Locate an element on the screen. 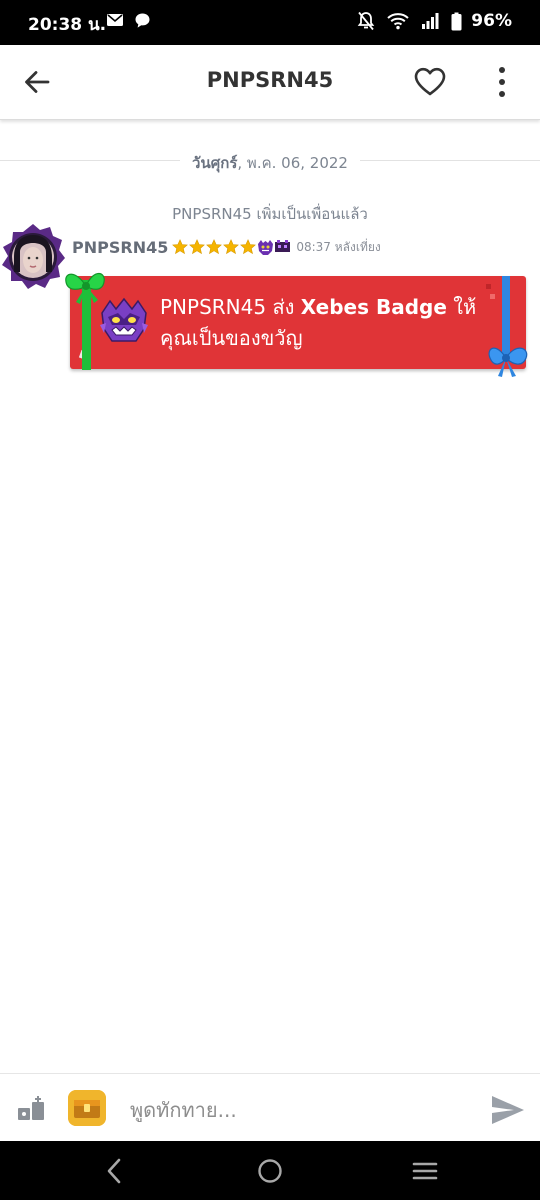 The width and height of the screenshot is (540, 1200). date-rest: , พ.ค. 06, 2022 is located at coordinates (292, 163).